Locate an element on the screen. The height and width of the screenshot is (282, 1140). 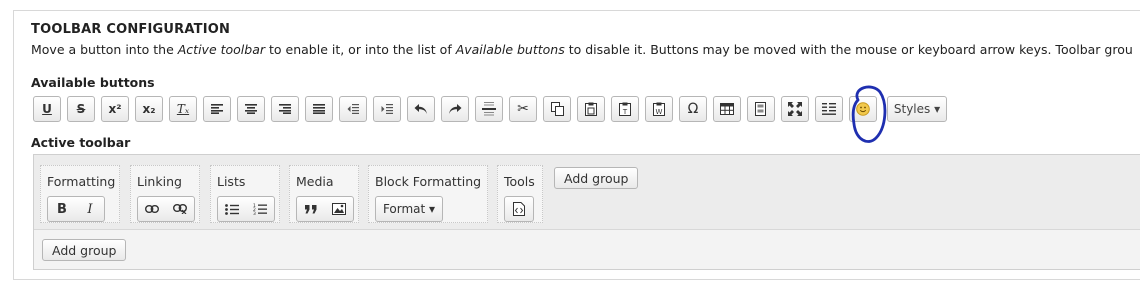
special-char-button: Ω is located at coordinates (693, 109).